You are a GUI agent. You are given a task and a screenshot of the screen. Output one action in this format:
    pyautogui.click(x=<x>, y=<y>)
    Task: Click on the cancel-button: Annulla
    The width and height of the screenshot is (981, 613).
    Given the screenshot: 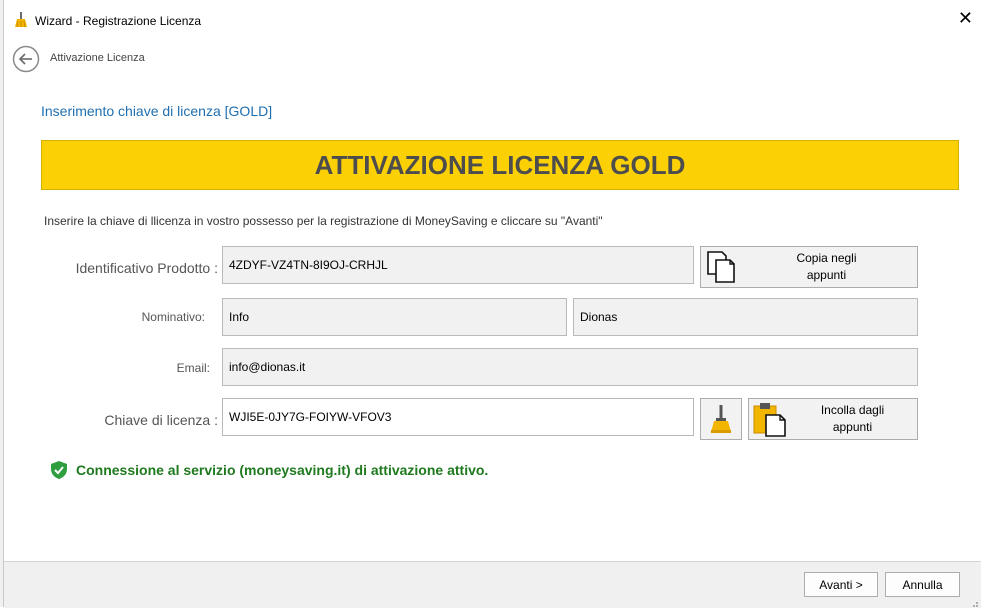 What is the action you would take?
    pyautogui.click(x=922, y=584)
    